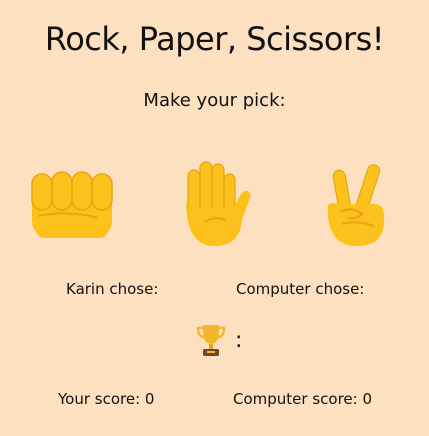 This screenshot has width=429, height=436. What do you see at coordinates (214, 100) in the screenshot?
I see `instruction-text: Make your pick:` at bounding box center [214, 100].